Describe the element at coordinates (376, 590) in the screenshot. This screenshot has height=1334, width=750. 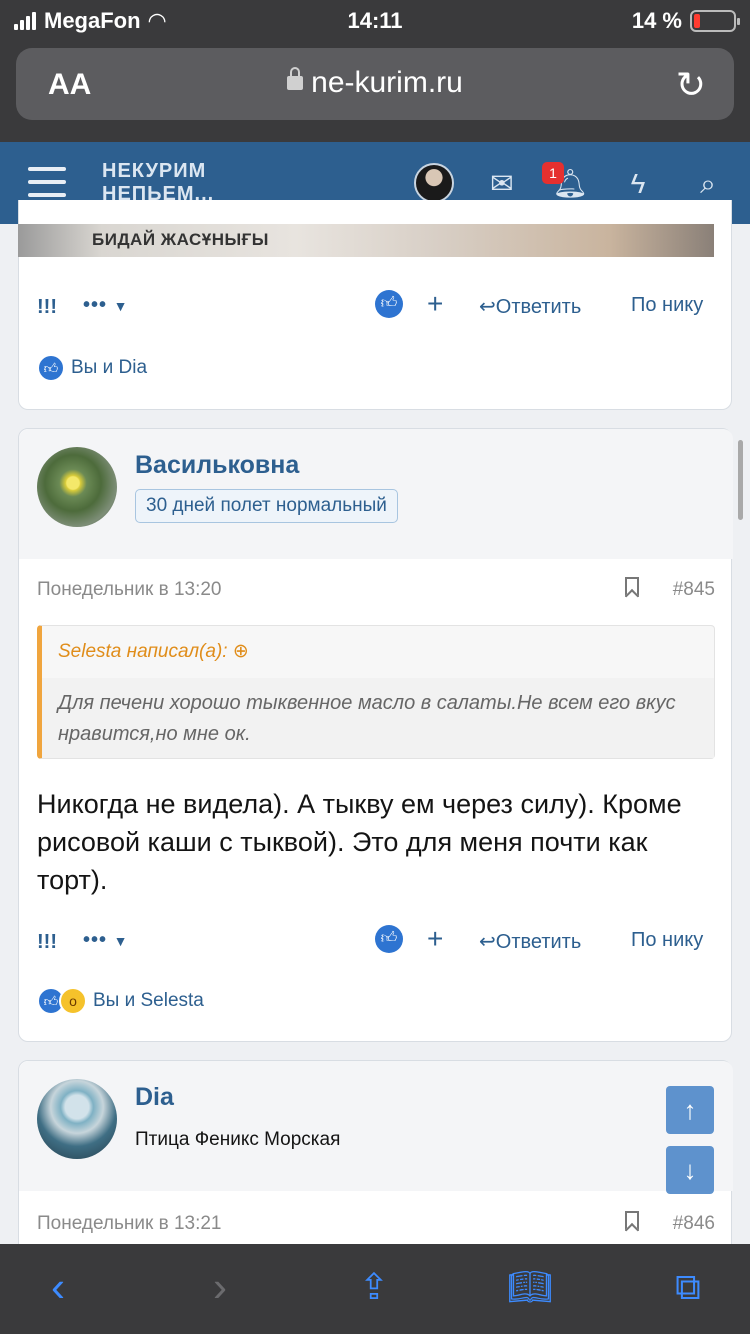
I see `post-meta: Понедельник в 13:20 #845` at that location.